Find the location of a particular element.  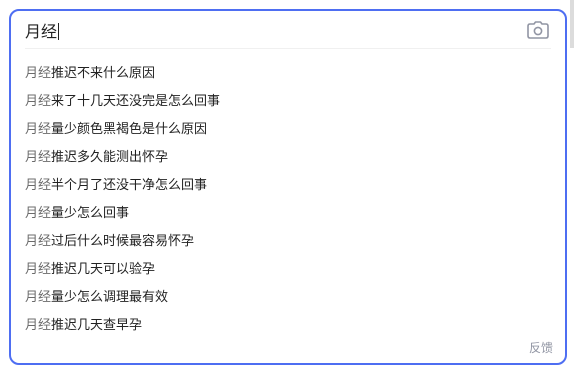

suggestion-item: 月经半个月了还没干净怎么回事 is located at coordinates (288, 186).